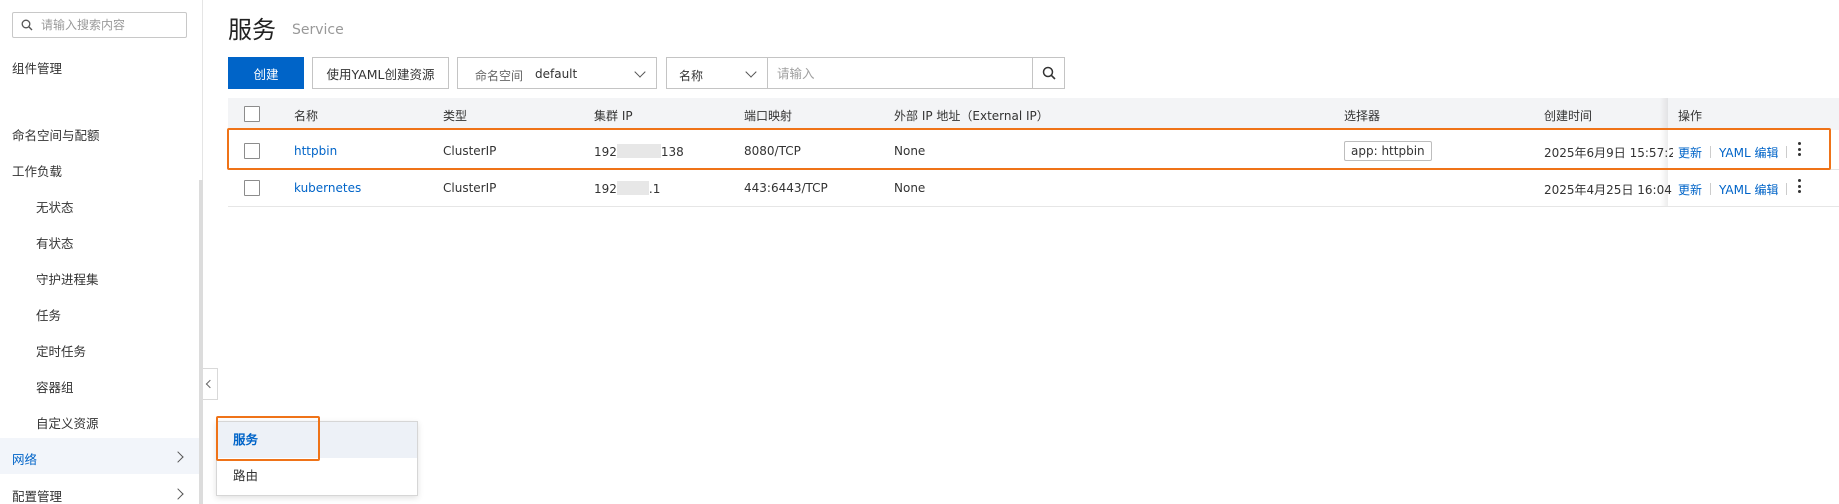  What do you see at coordinates (252, 30) in the screenshot?
I see `page-title: 服务` at bounding box center [252, 30].